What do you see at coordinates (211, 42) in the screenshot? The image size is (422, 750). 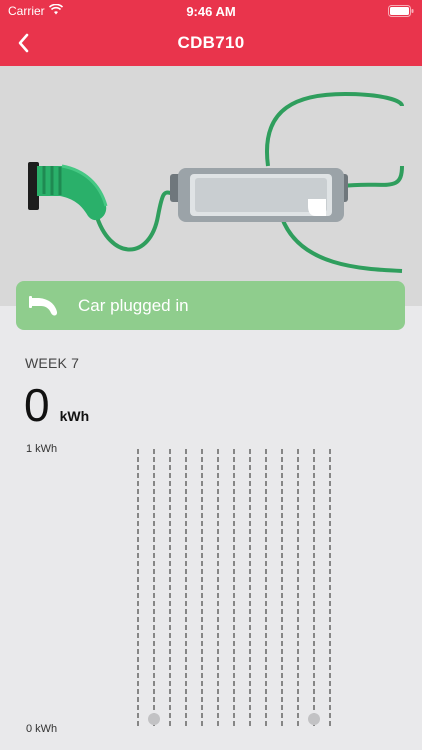 I see `page-title: CDB710` at bounding box center [211, 42].